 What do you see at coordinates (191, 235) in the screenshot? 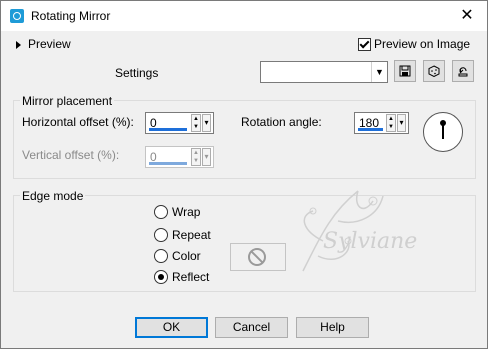
I see `repeat-label: Repeat` at bounding box center [191, 235].